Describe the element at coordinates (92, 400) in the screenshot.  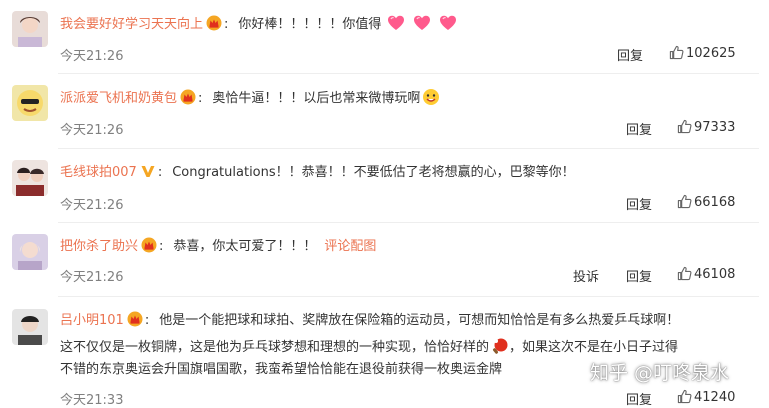
I see `timestamp: 今天21:33` at that location.